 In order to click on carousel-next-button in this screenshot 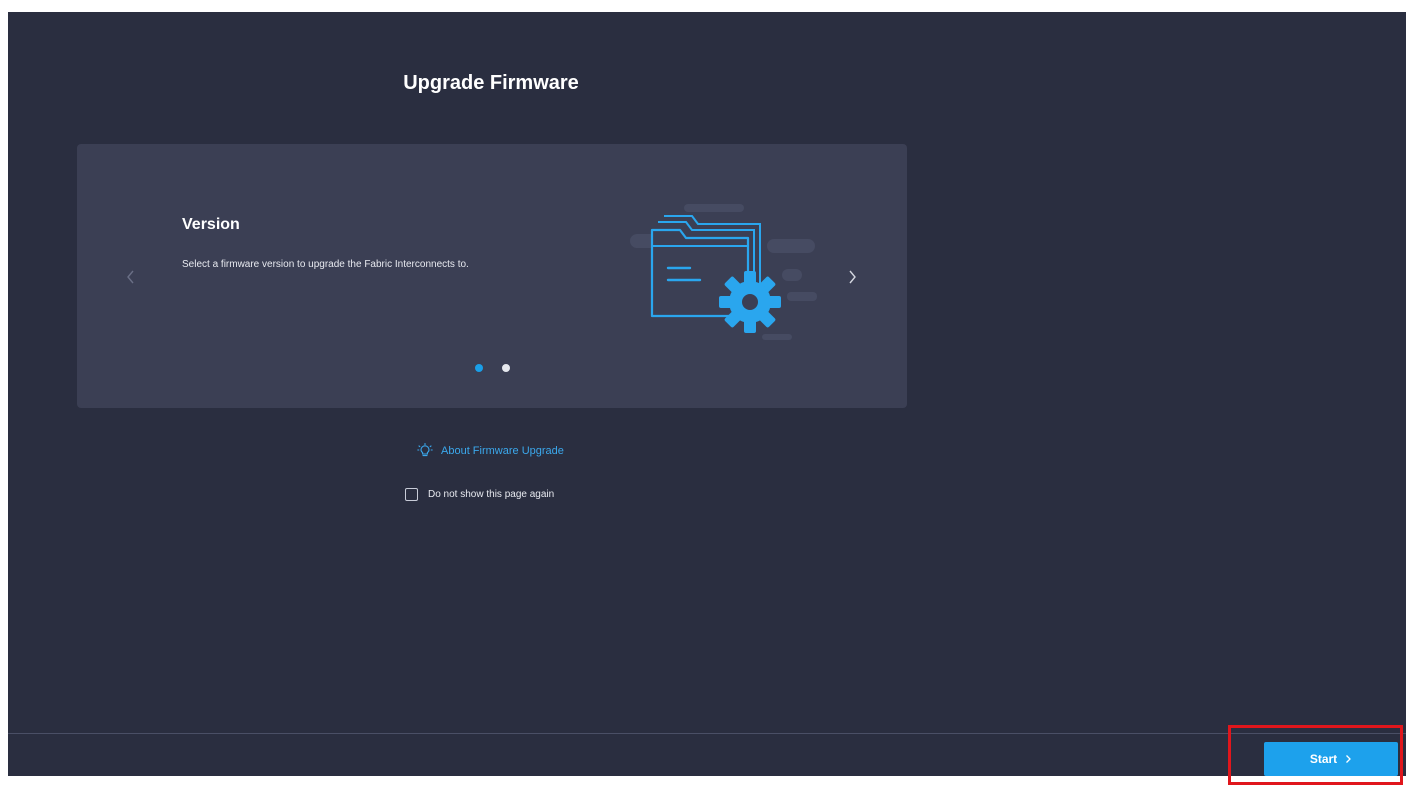, I will do `click(852, 277)`.